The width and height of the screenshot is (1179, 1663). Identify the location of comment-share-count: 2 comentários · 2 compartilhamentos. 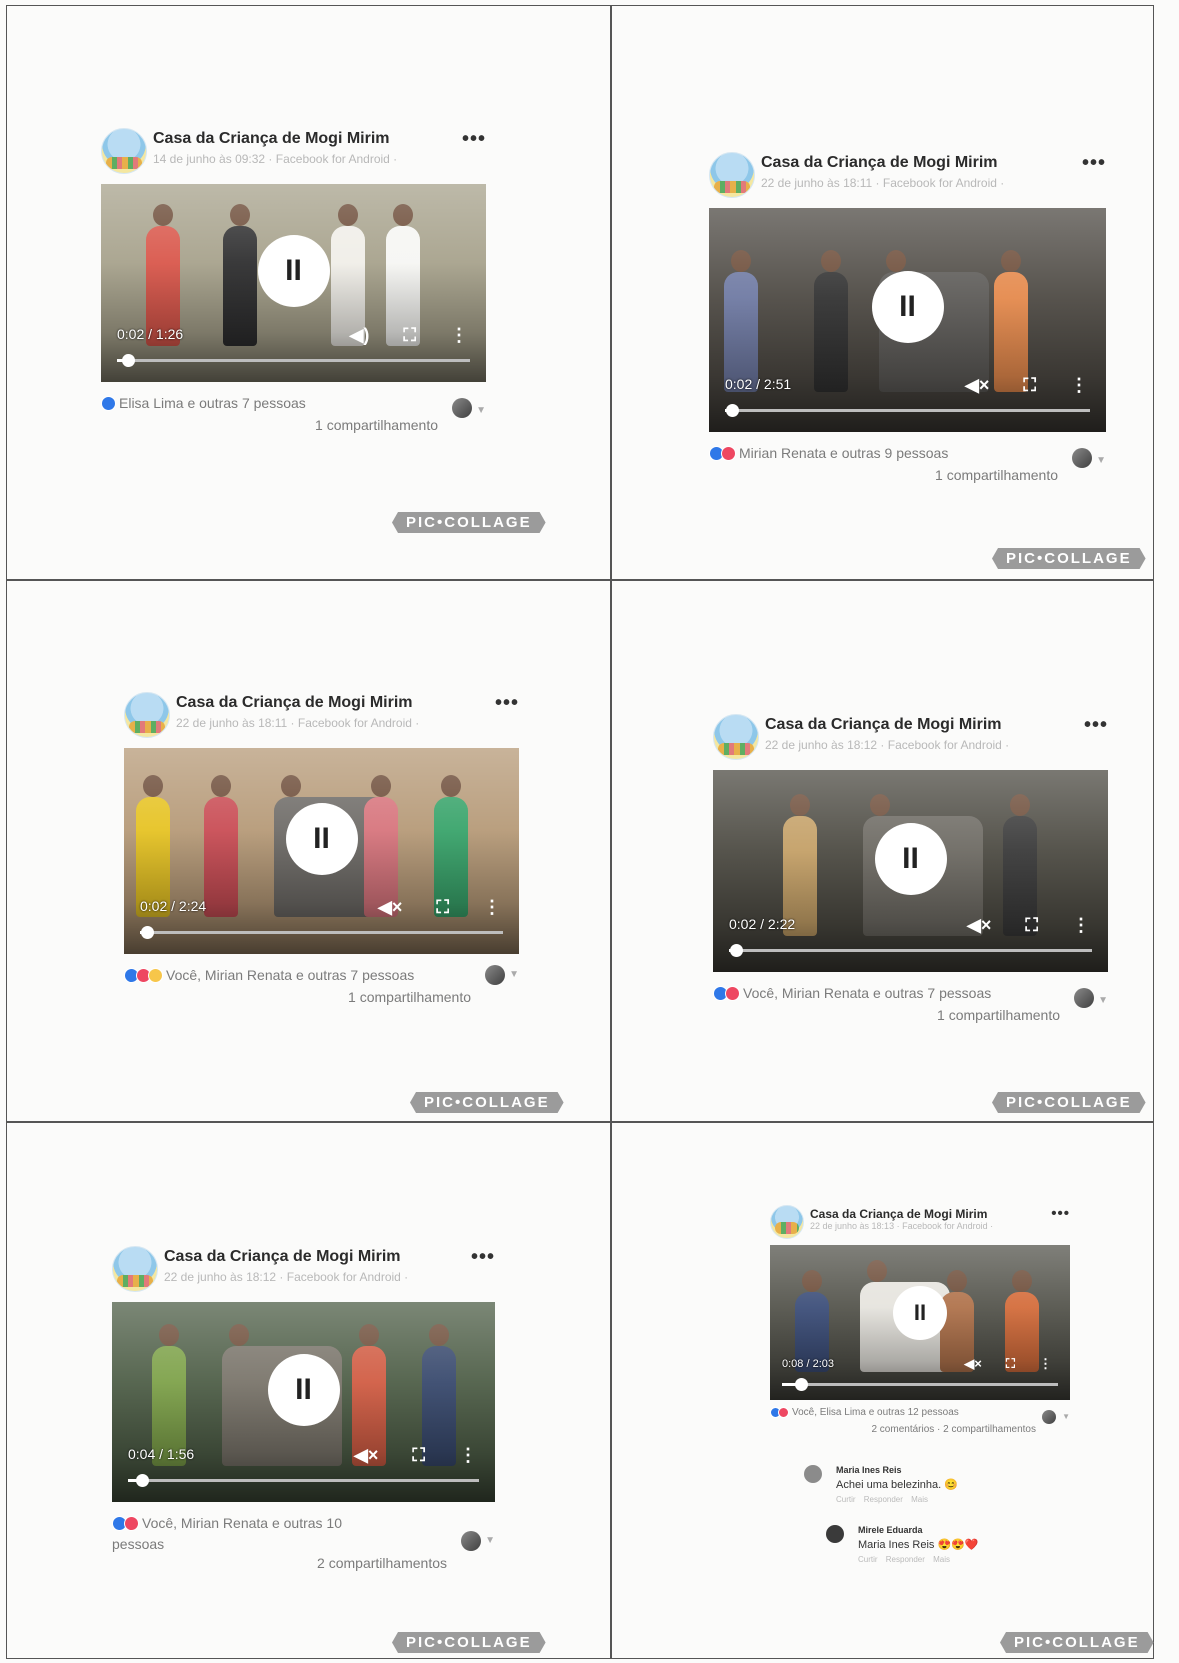
(920, 1429).